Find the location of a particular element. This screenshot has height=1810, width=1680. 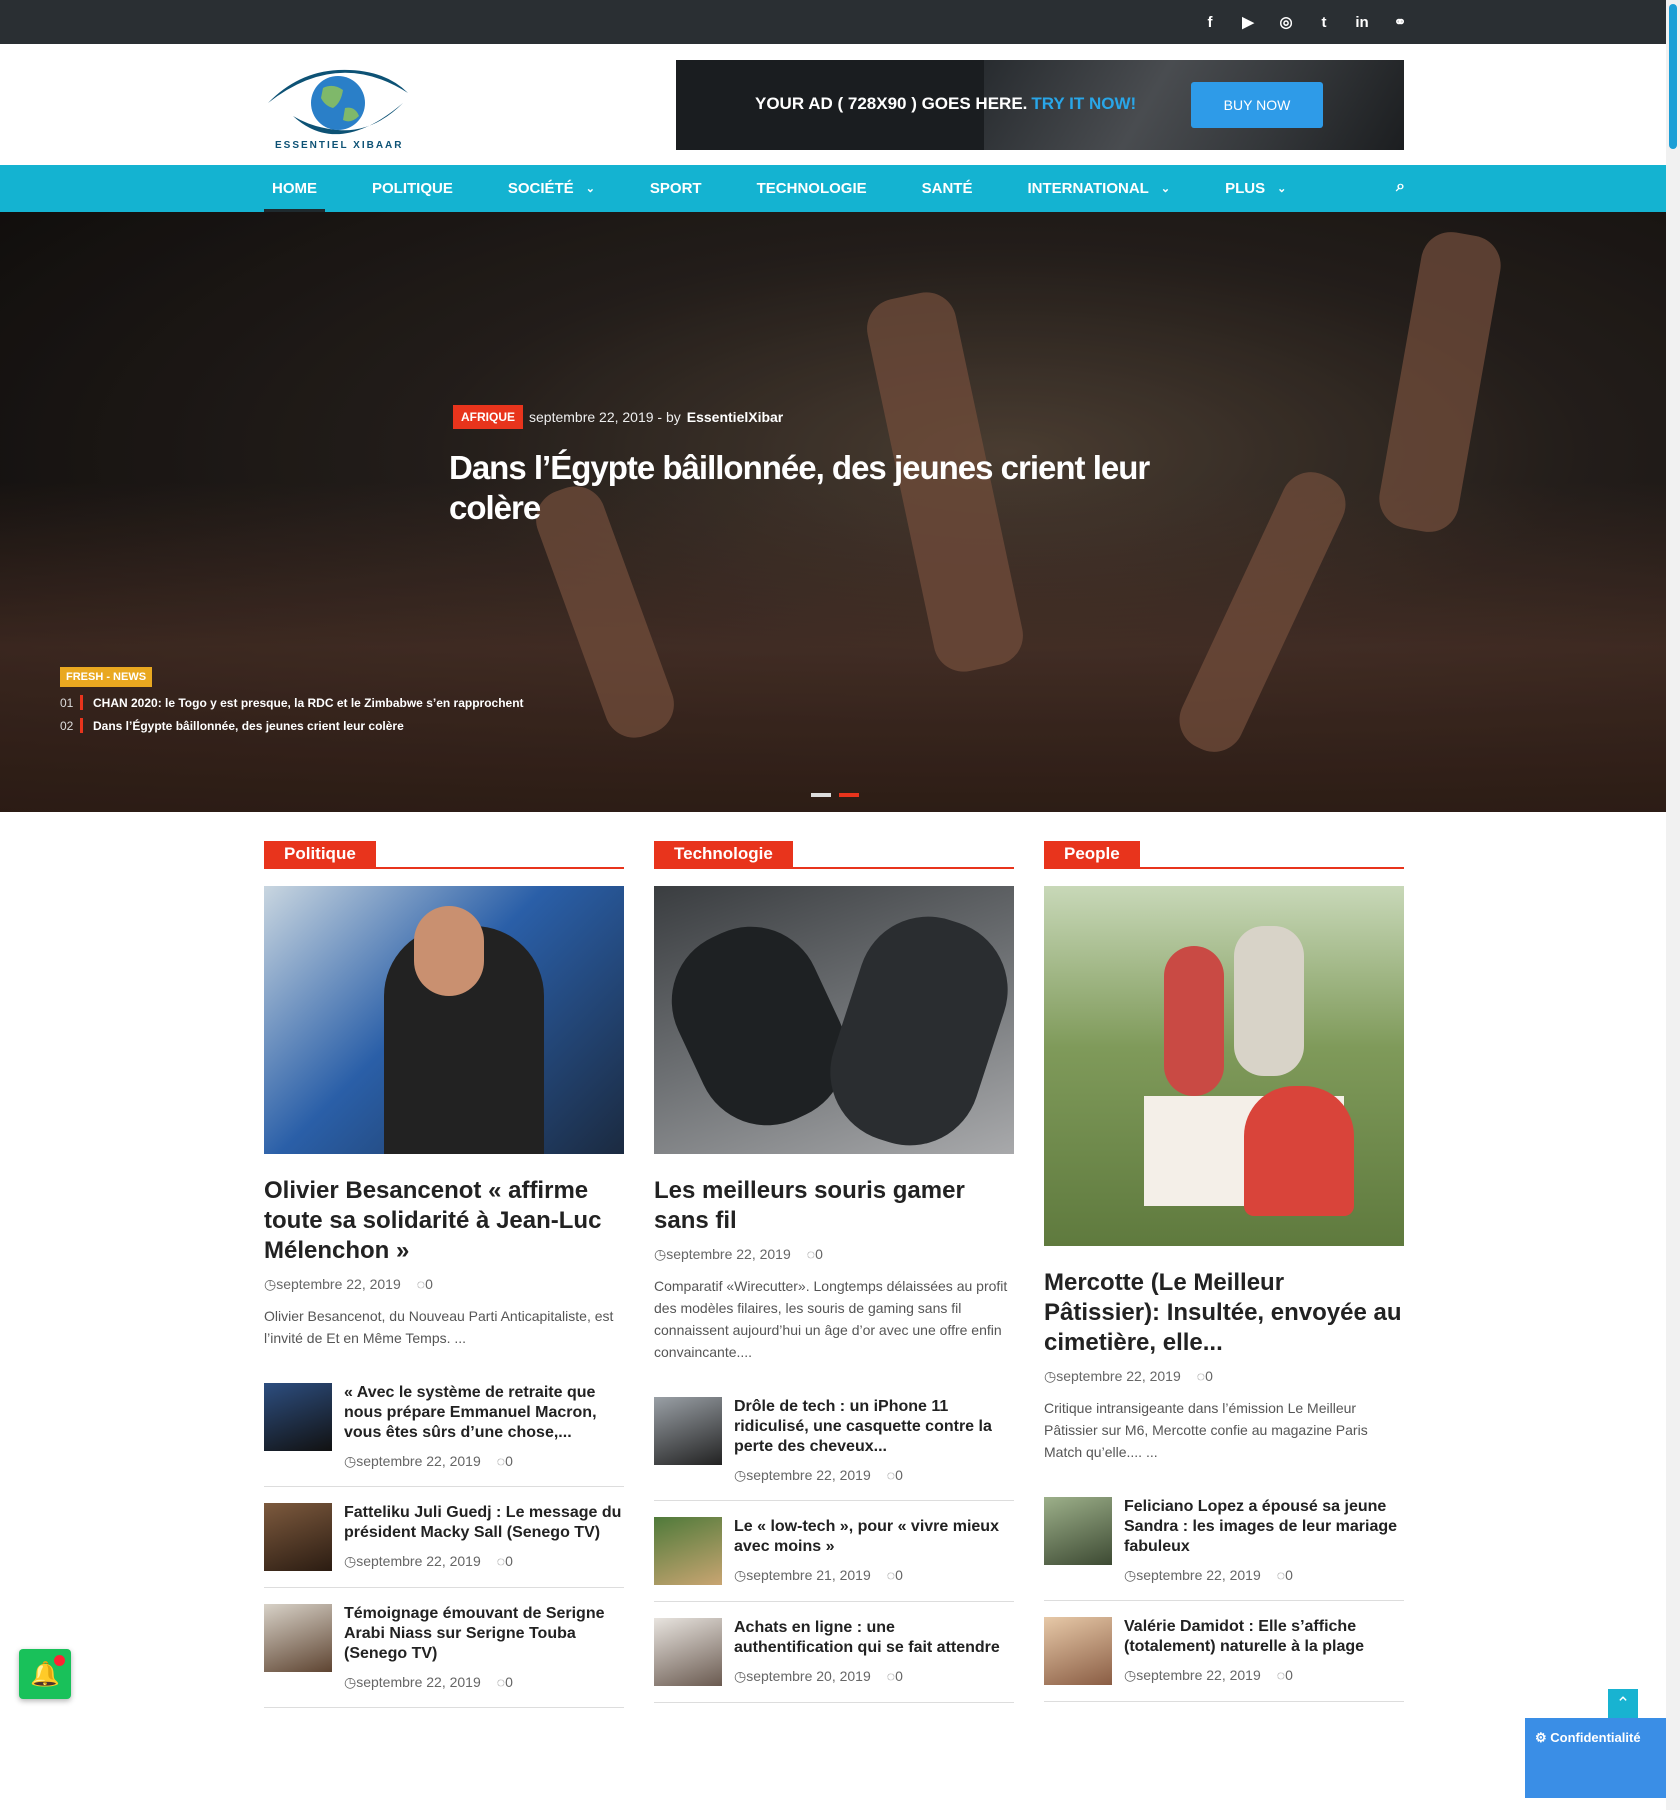

nav-politique: POLITIQUE is located at coordinates (412, 188).